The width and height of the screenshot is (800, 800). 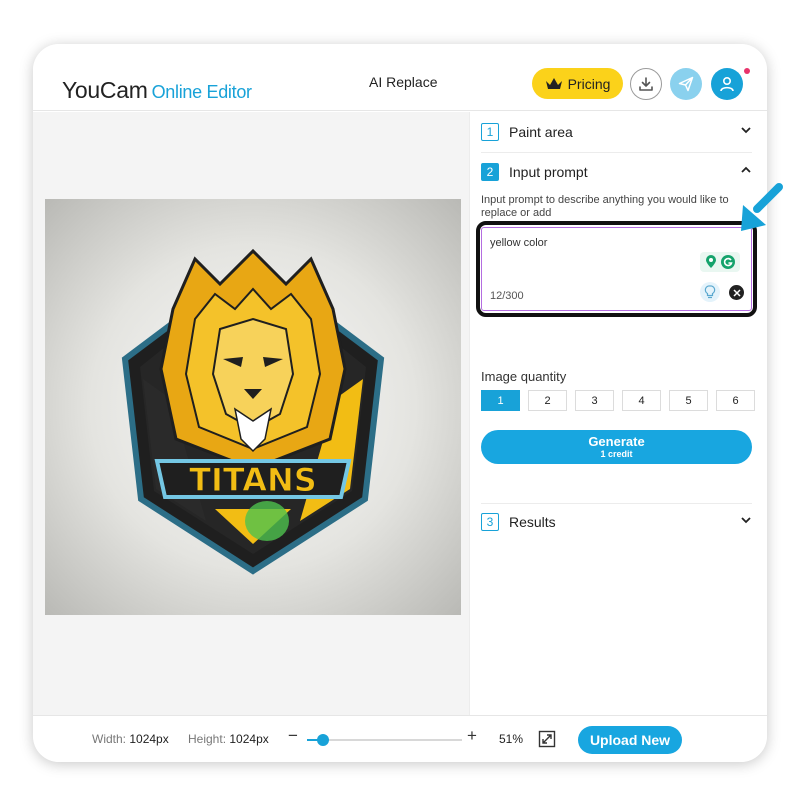 I want to click on pricing-label: Pricing, so click(x=589, y=83).